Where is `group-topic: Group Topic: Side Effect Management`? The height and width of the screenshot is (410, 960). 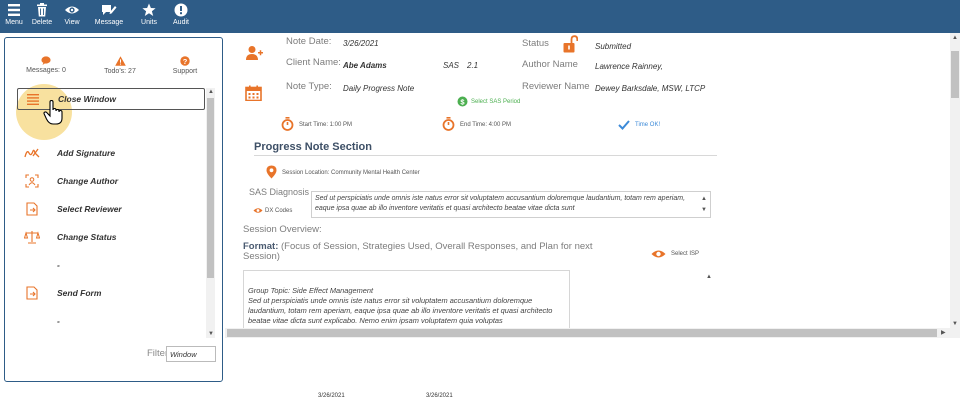 group-topic: Group Topic: Side Effect Management is located at coordinates (311, 290).